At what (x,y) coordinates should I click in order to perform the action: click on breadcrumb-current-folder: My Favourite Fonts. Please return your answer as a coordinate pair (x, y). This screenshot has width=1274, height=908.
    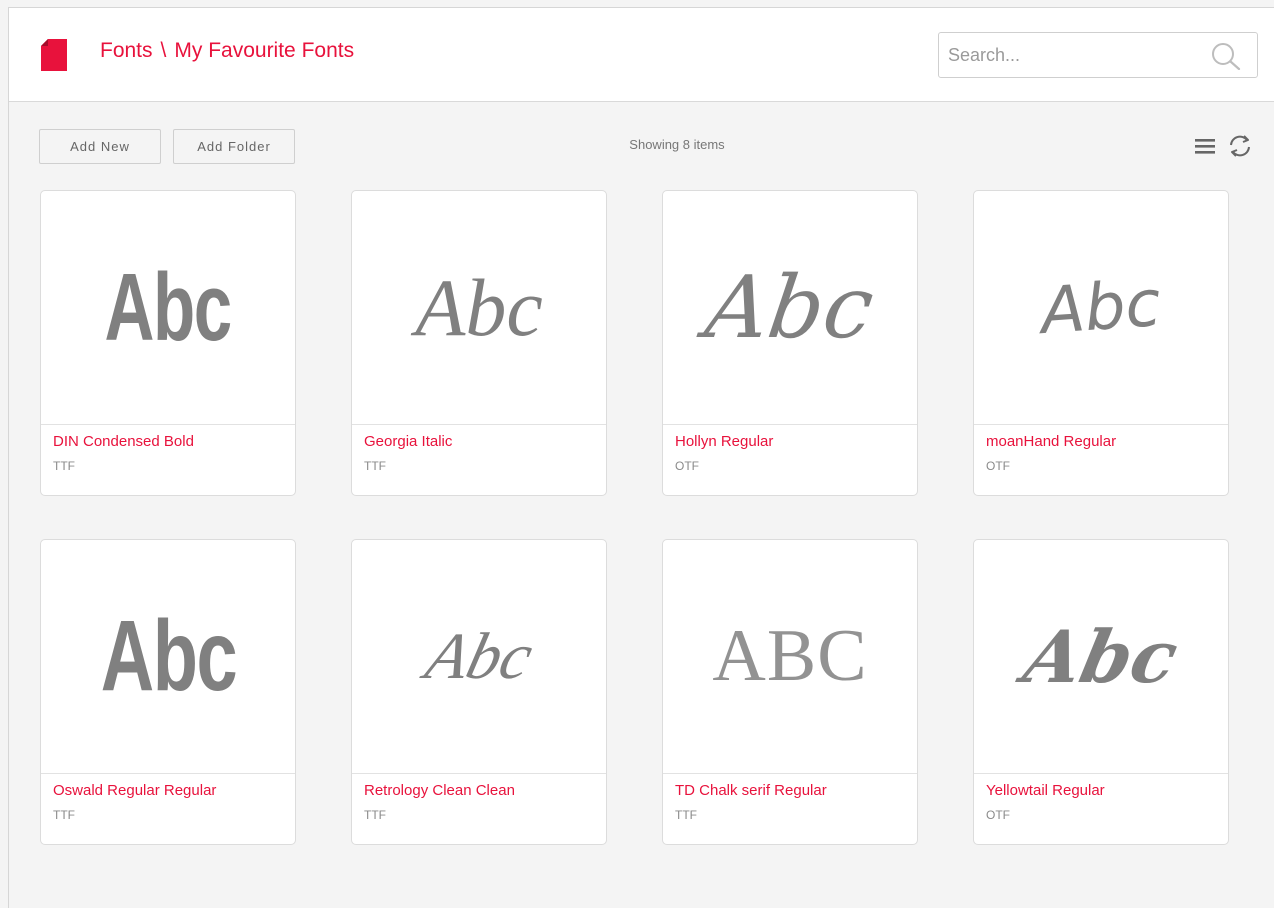
    Looking at the image, I should click on (264, 50).